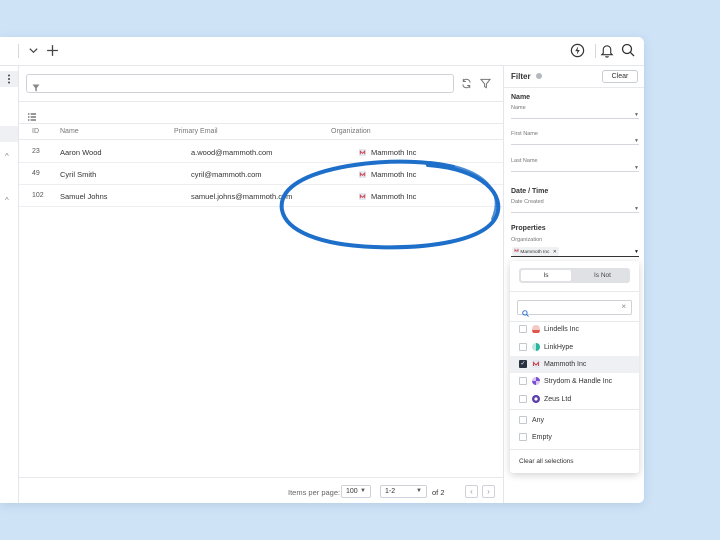 This screenshot has width=720, height=540. I want to click on option-zeus-ltd: Zeus Ltd, so click(574, 399).